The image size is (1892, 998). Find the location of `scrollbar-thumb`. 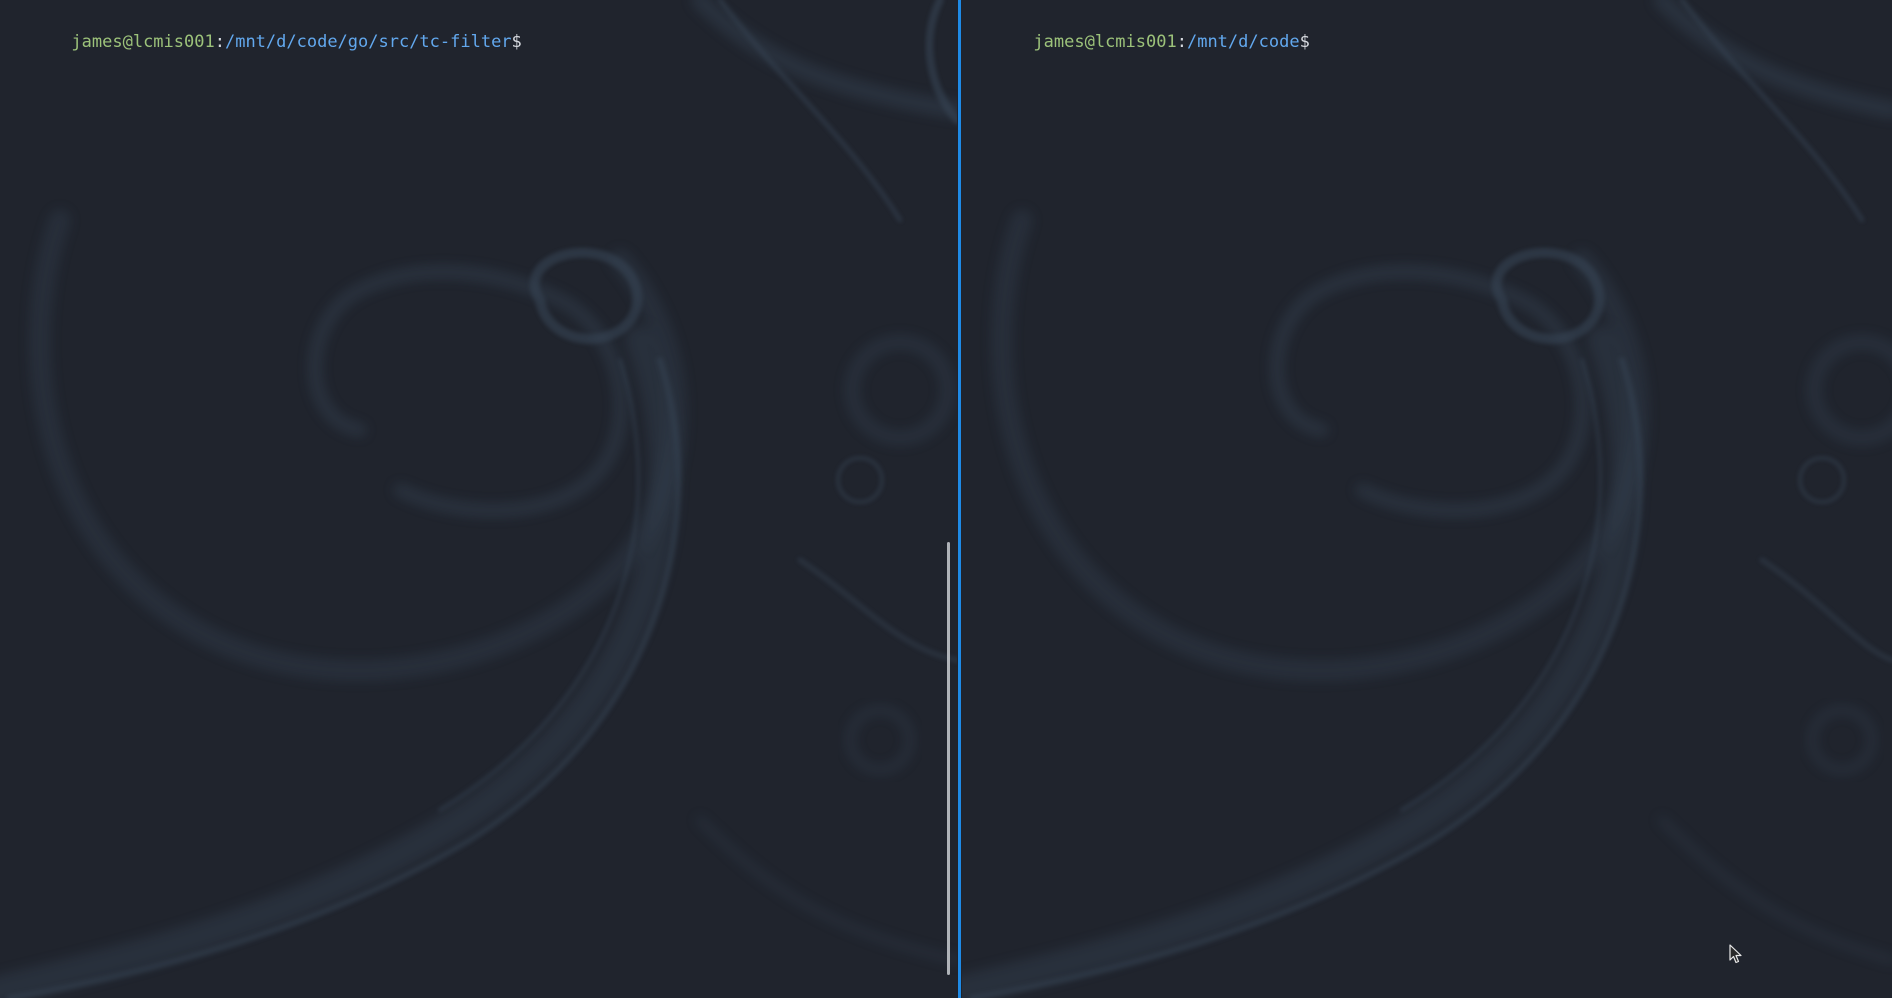

scrollbar-thumb is located at coordinates (948, 758).